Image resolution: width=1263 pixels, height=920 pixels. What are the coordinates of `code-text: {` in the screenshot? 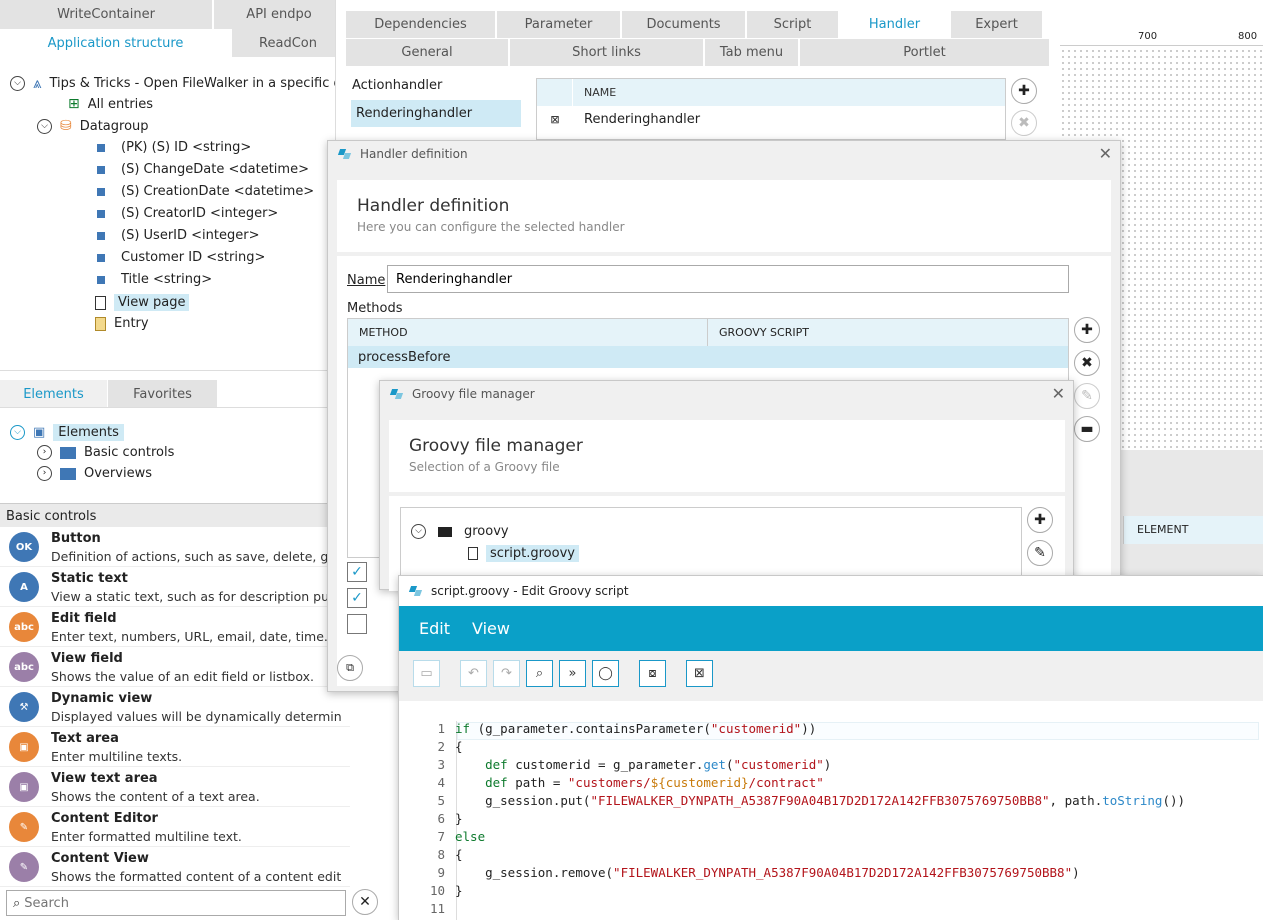 It's located at (459, 746).